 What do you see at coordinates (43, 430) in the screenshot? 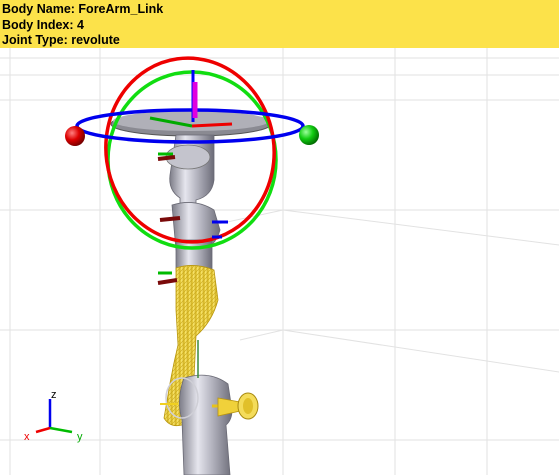
I see `triad-x-axis` at bounding box center [43, 430].